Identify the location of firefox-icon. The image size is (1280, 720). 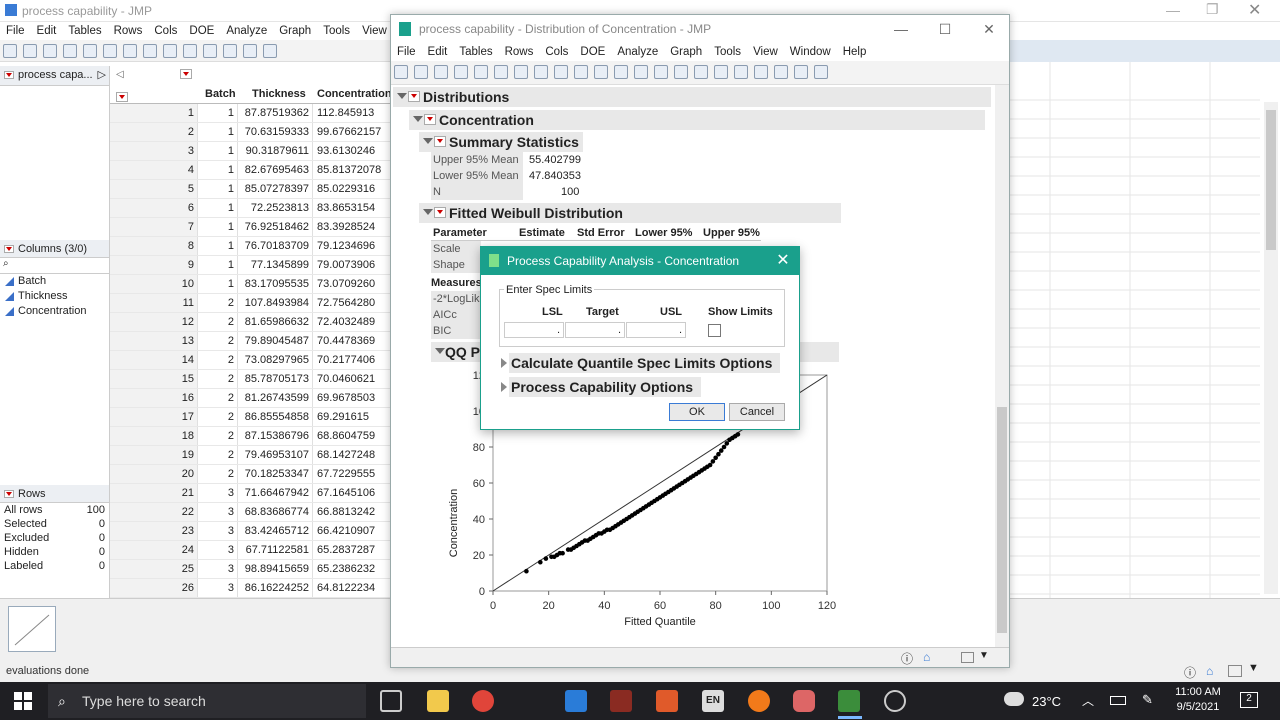
(759, 701).